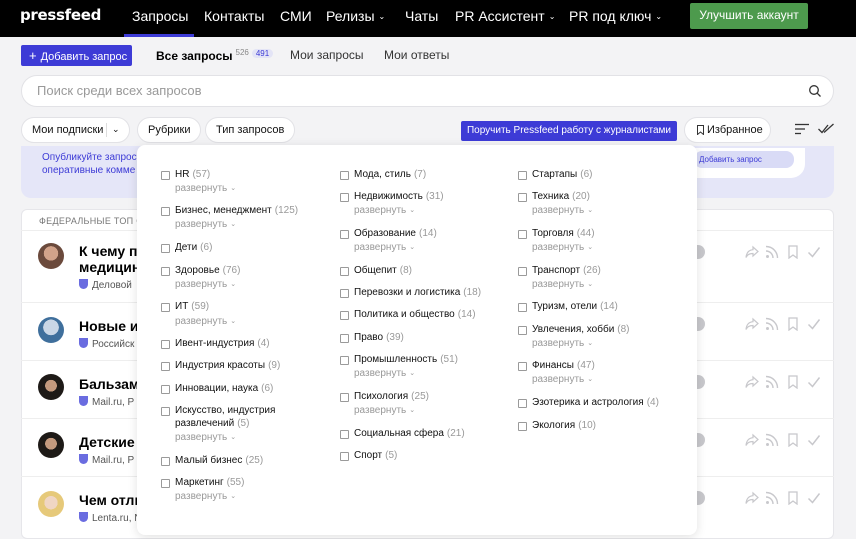  I want to click on category-hobby: Увлечения, хобби (8), so click(581, 329).